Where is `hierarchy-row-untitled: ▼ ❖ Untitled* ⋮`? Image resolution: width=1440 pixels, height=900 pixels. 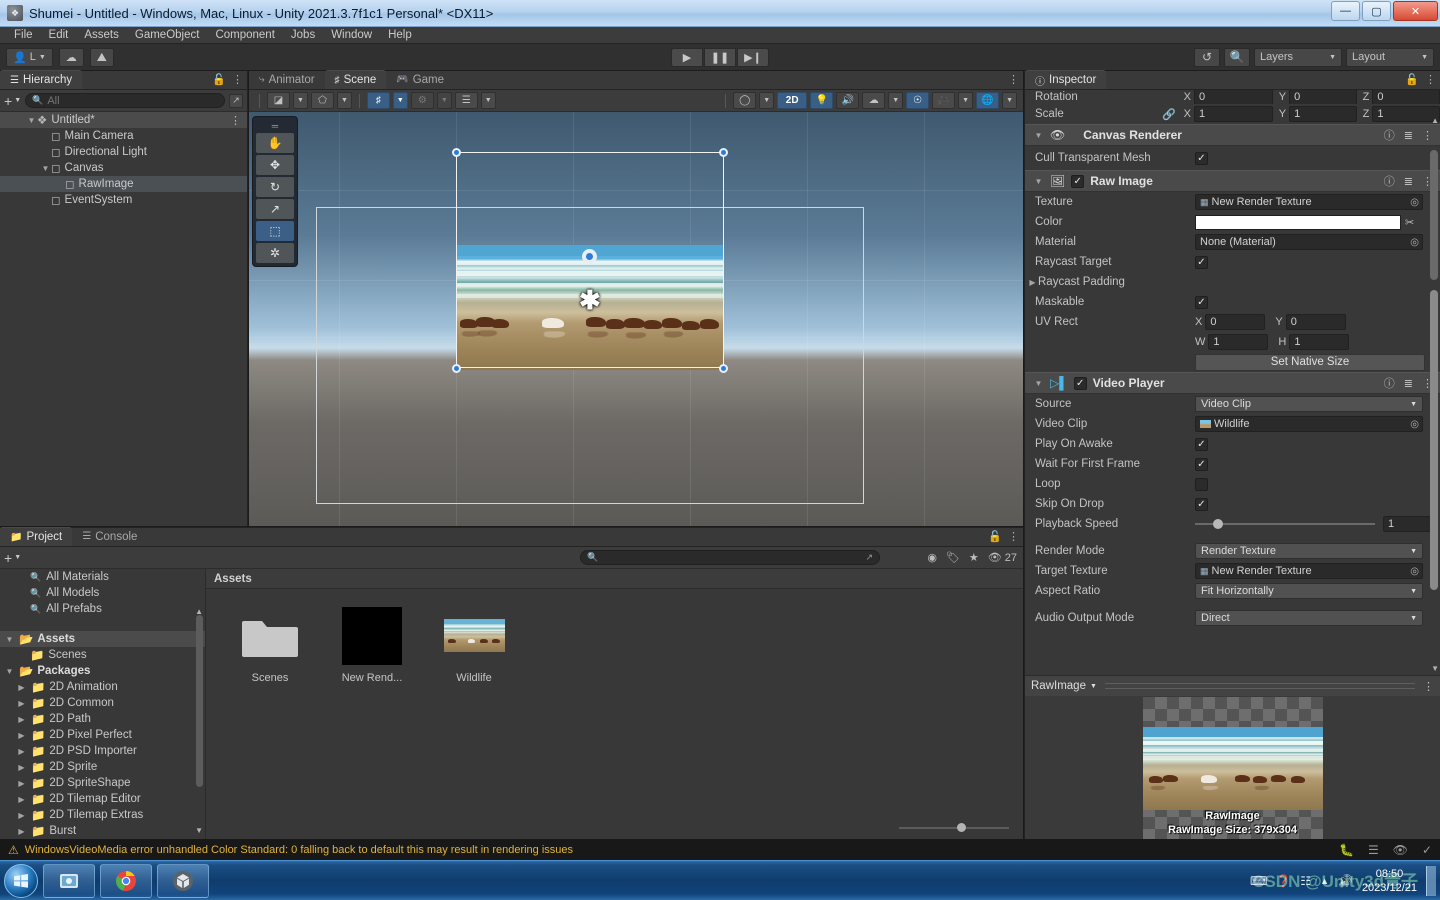 hierarchy-row-untitled: ▼ ❖ Untitled* ⋮ is located at coordinates (123, 120).